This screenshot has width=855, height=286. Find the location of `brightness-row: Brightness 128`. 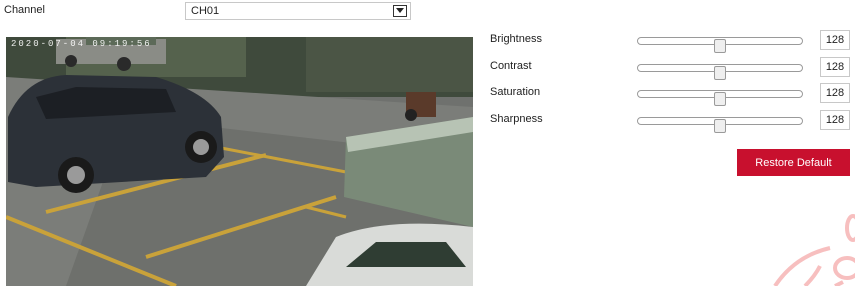

brightness-row: Brightness 128 is located at coordinates (670, 41).